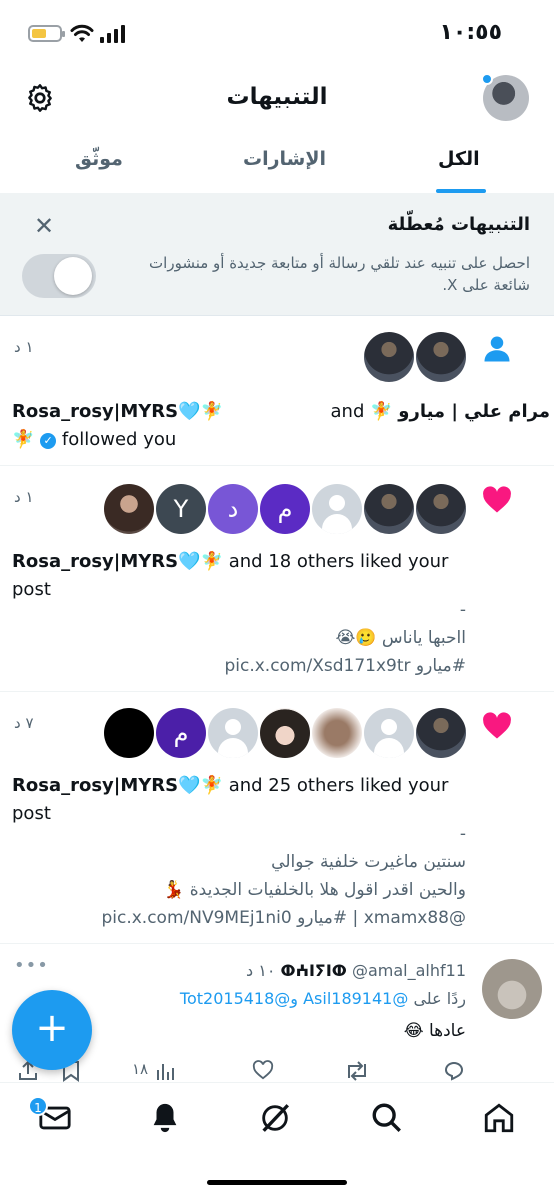  Describe the element at coordinates (275, 1118) in the screenshot. I see `grok-icon` at that location.